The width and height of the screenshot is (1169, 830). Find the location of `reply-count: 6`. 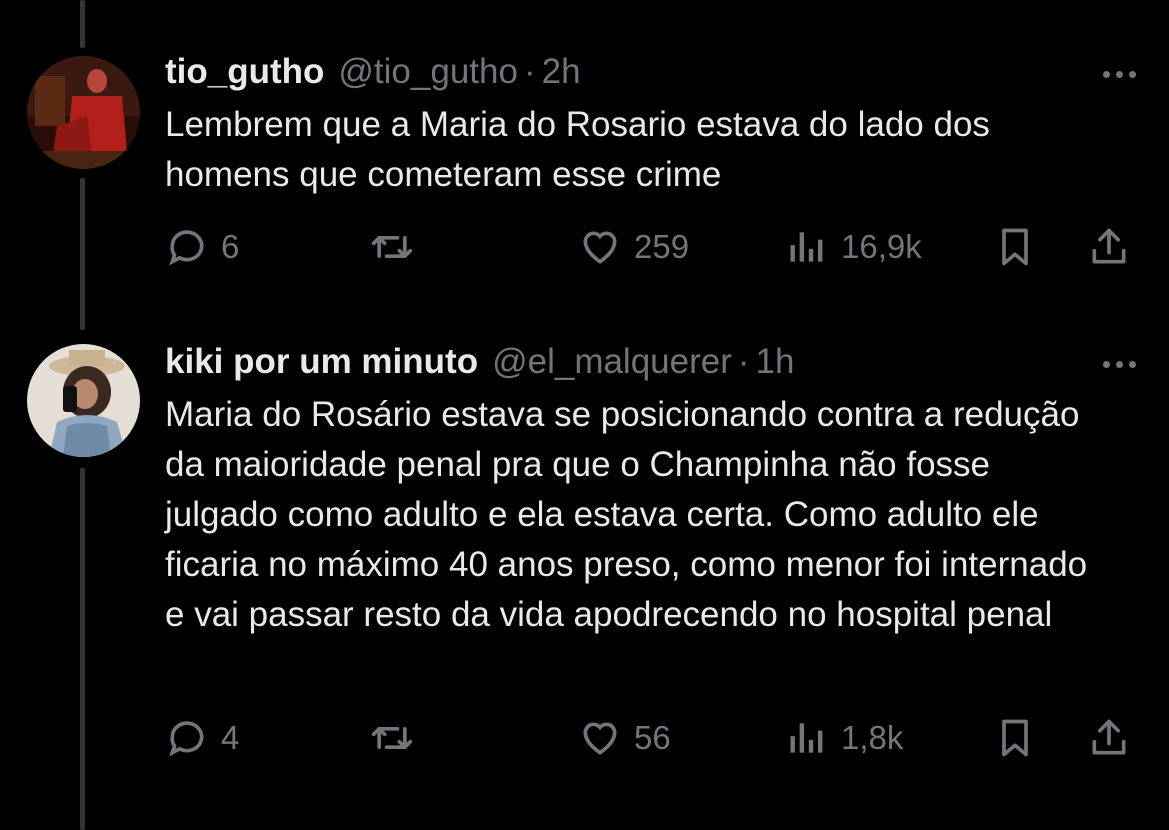

reply-count: 6 is located at coordinates (230, 246).